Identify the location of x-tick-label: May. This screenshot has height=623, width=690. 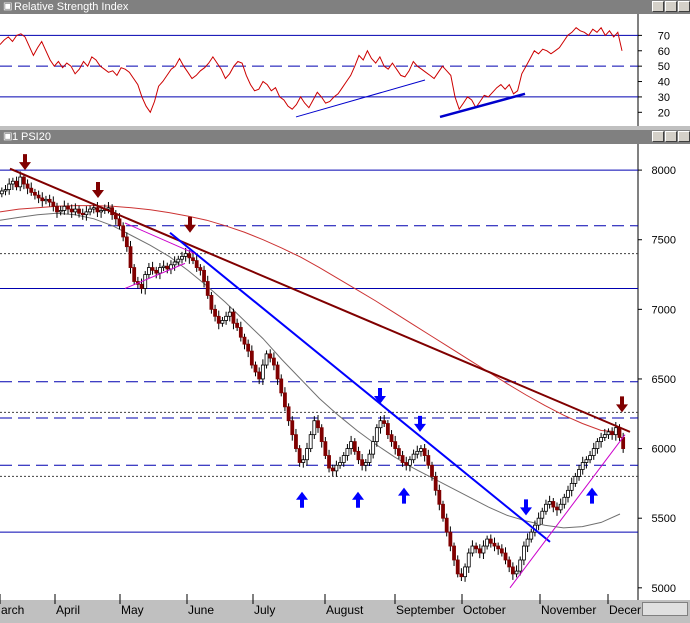
(132, 610).